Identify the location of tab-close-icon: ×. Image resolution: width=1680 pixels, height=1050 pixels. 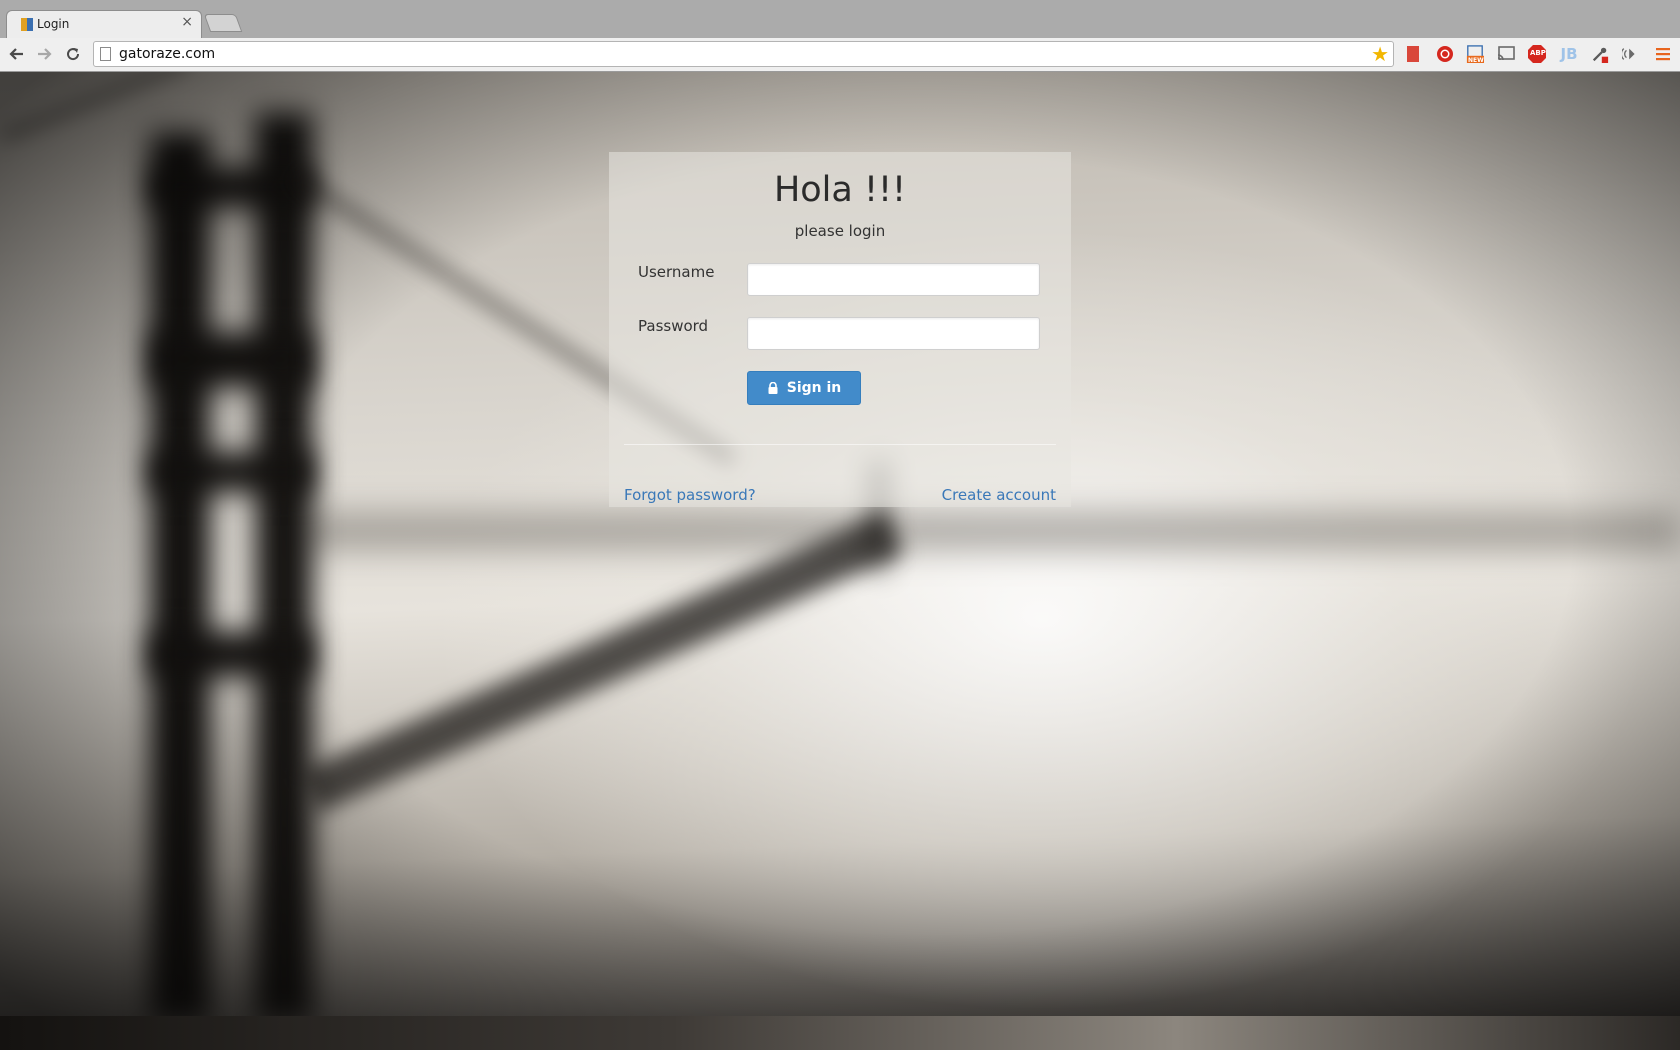
(187, 22).